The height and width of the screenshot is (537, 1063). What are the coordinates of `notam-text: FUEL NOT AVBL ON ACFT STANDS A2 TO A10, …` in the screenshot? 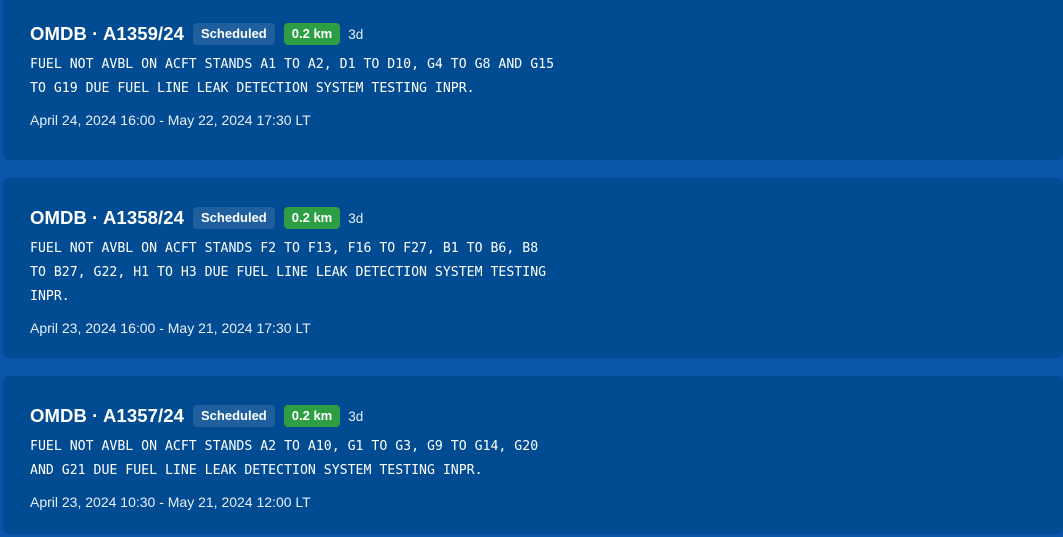 It's located at (284, 458).